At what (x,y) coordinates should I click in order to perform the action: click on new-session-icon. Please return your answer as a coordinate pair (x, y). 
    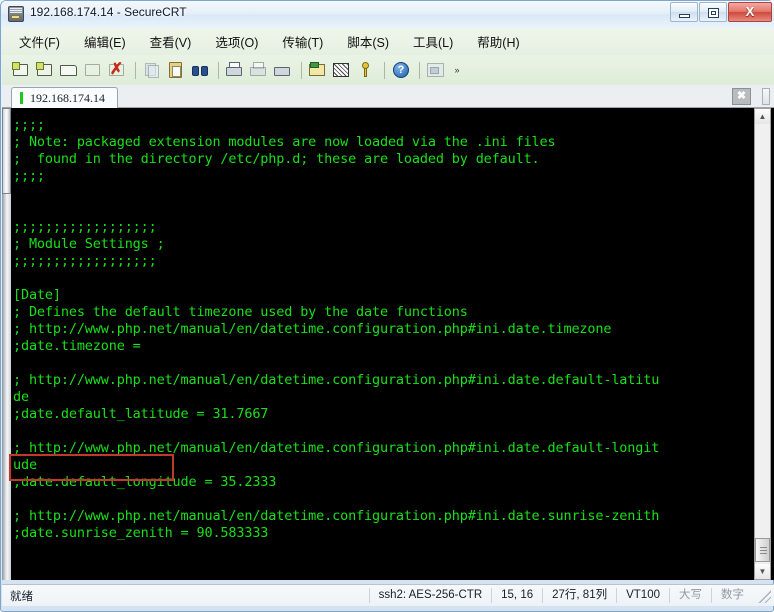
    Looking at the image, I should click on (21, 70).